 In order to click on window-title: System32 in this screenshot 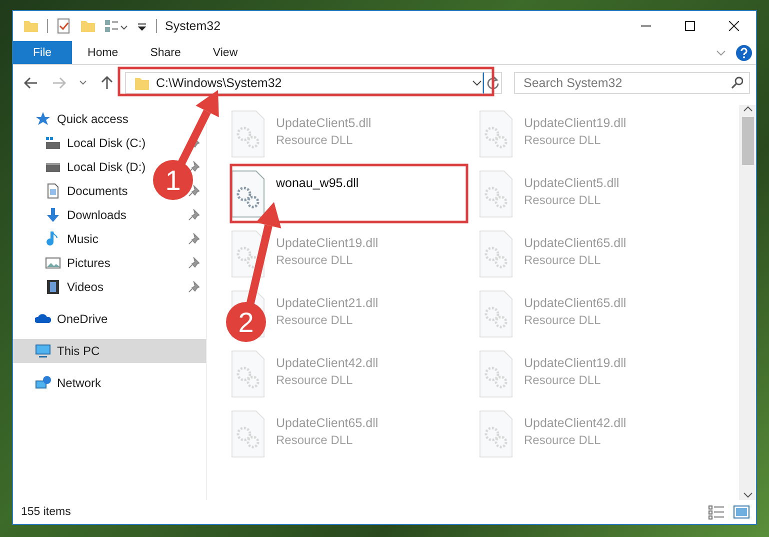, I will do `click(193, 26)`.